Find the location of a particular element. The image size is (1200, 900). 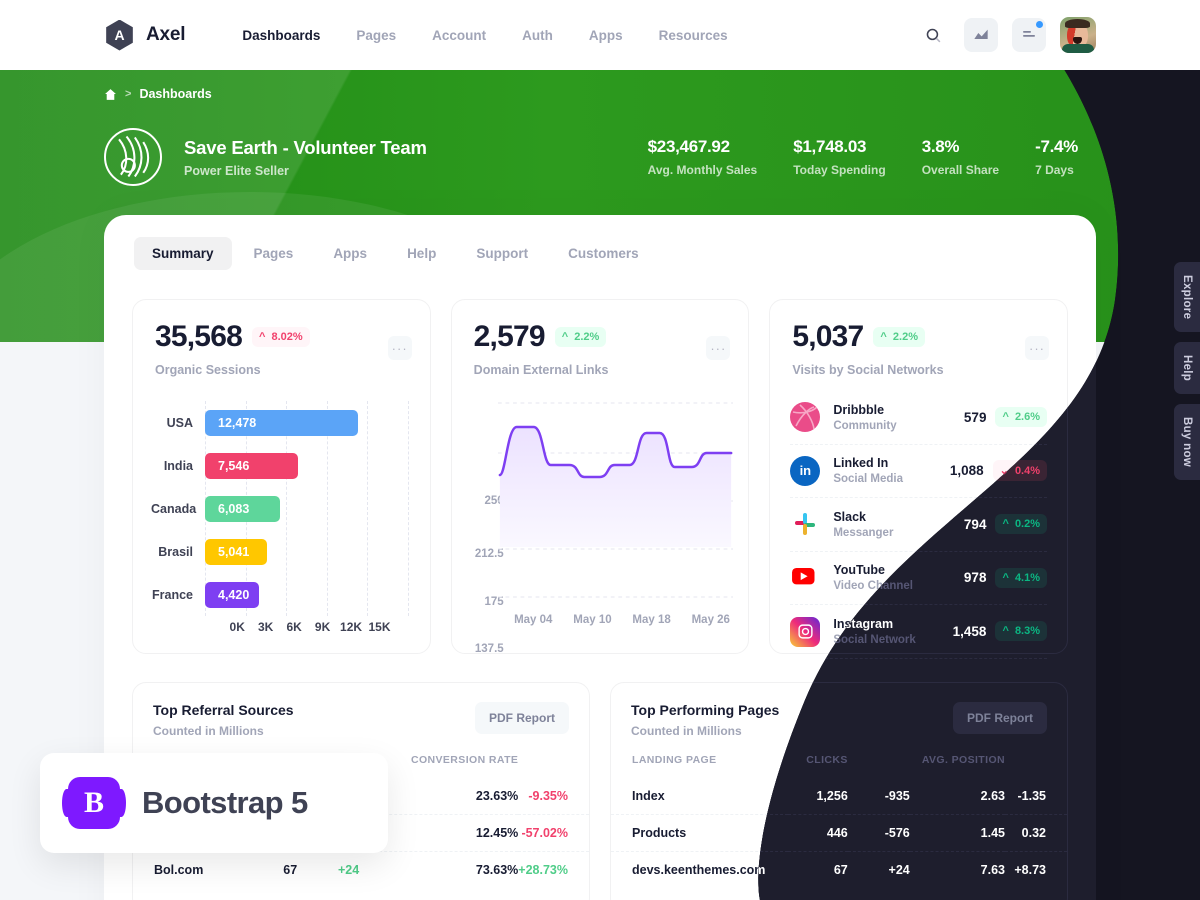

pages-subtitle: Counted in Millions is located at coordinates (686, 731).